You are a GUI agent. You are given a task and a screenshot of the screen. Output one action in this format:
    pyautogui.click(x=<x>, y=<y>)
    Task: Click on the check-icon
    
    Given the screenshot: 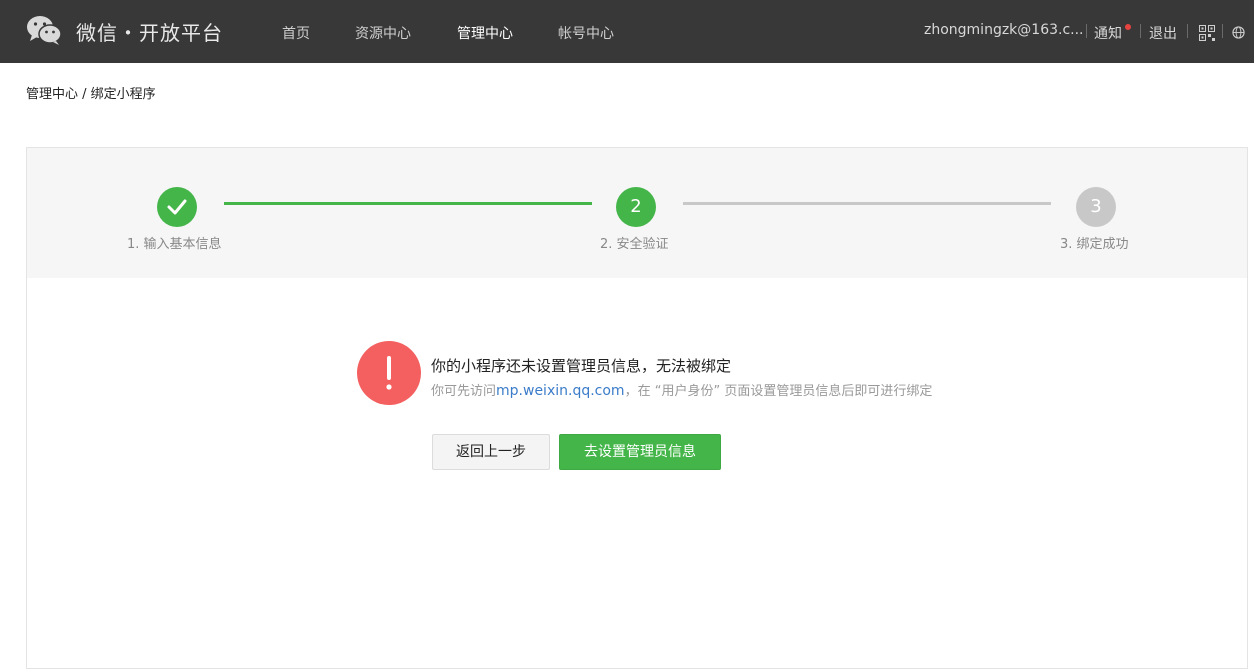 What is the action you would take?
    pyautogui.click(x=177, y=207)
    